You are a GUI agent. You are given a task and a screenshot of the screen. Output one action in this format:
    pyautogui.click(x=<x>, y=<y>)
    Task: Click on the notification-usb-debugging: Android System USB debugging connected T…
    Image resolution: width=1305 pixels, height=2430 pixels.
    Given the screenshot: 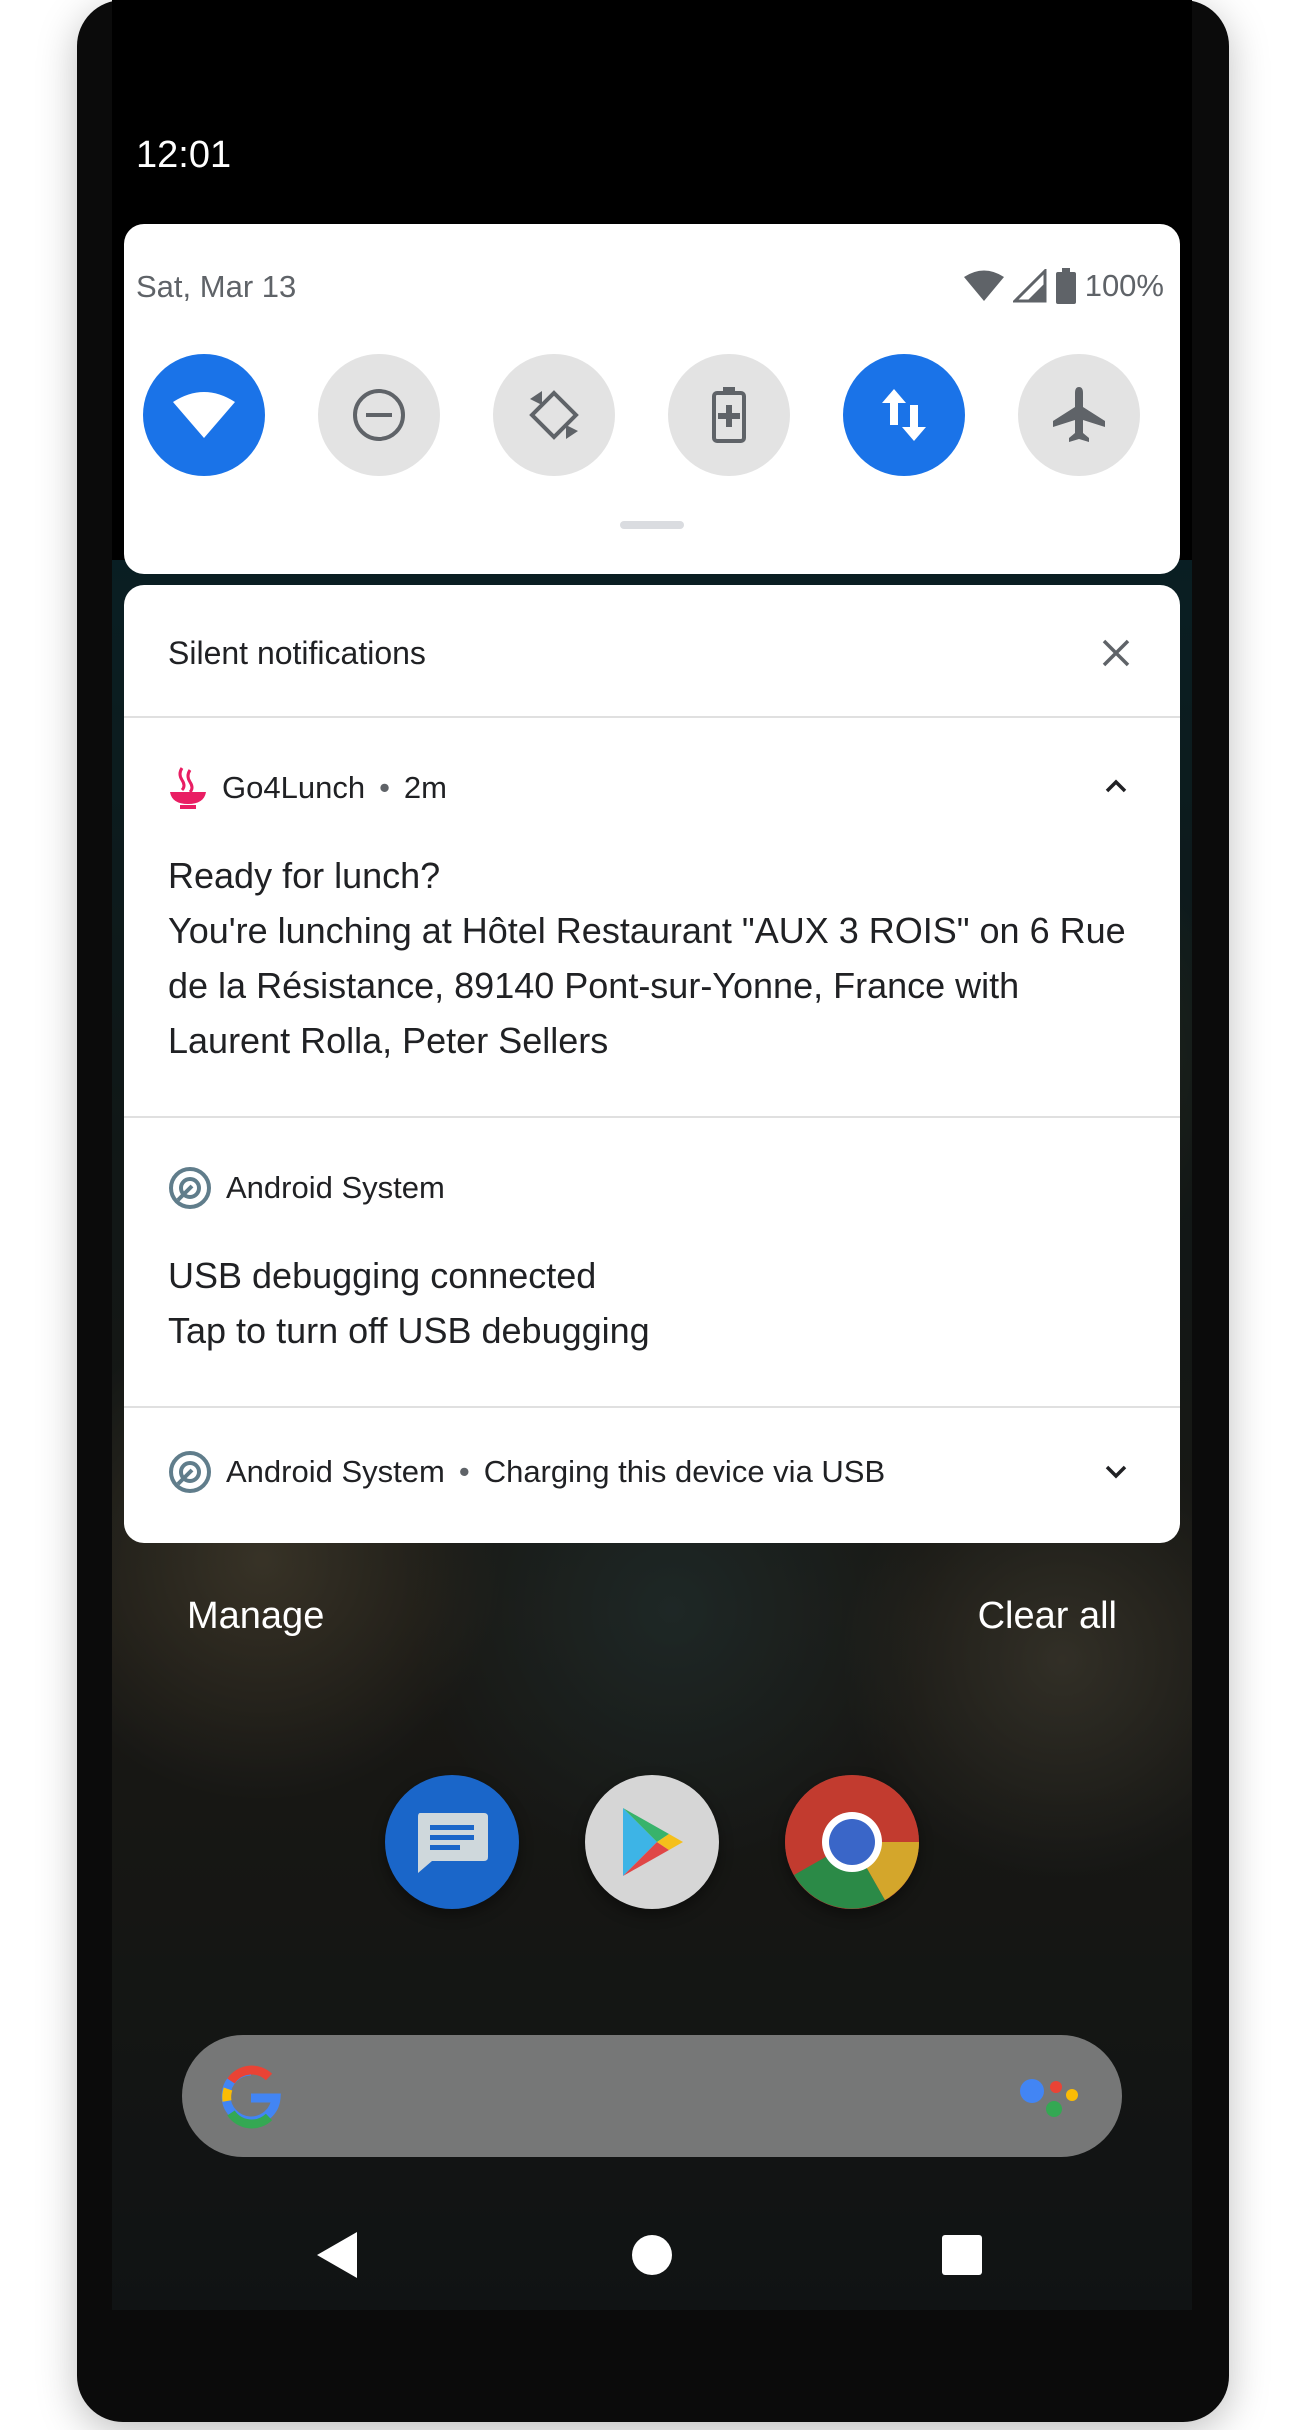 What is the action you would take?
    pyautogui.click(x=652, y=1263)
    